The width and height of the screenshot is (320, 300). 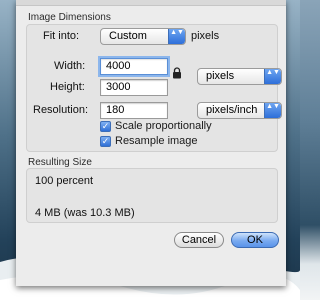 I want to click on sheet-top-edge, so click(x=151, y=3).